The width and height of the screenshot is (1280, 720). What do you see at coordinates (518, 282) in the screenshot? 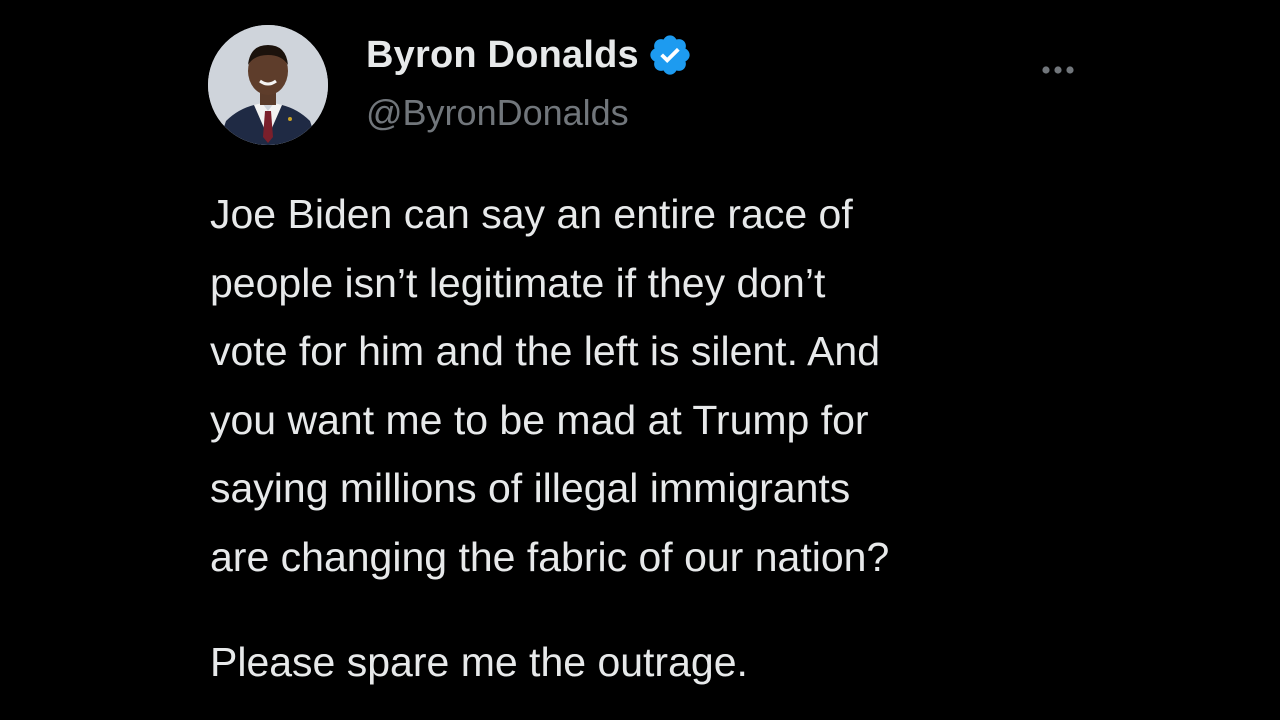
I see `tweet-text-line: people isn’t legitimate if they don’t` at bounding box center [518, 282].